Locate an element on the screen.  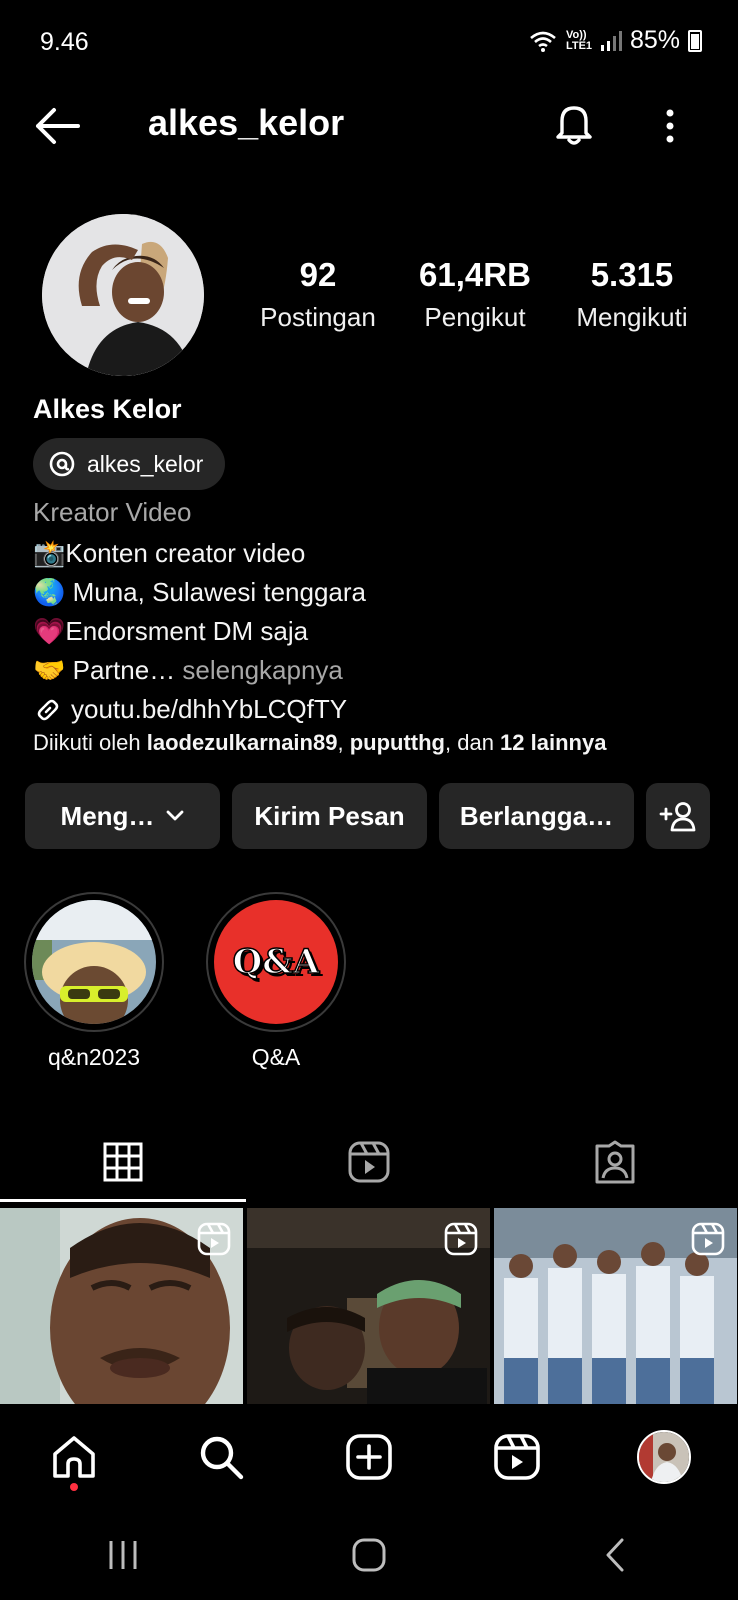
bio-line: 💗Endorsment DM saja is located at coordinates (171, 631).